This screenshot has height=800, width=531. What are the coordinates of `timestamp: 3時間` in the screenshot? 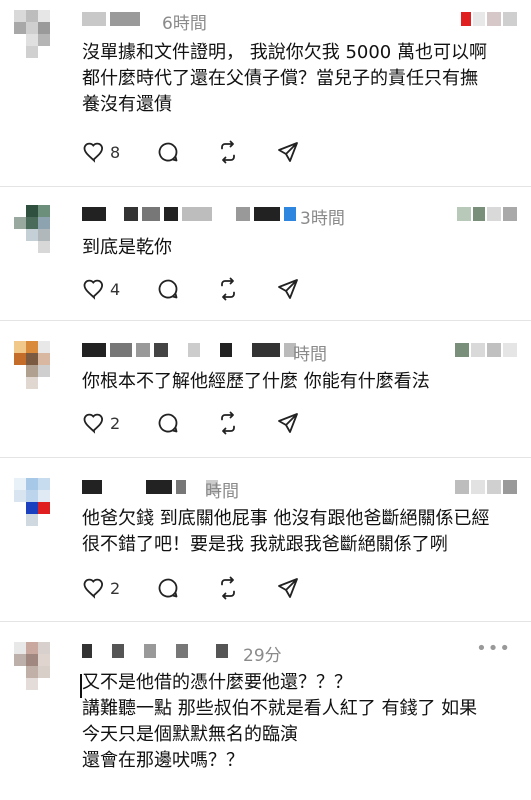 It's located at (322, 219).